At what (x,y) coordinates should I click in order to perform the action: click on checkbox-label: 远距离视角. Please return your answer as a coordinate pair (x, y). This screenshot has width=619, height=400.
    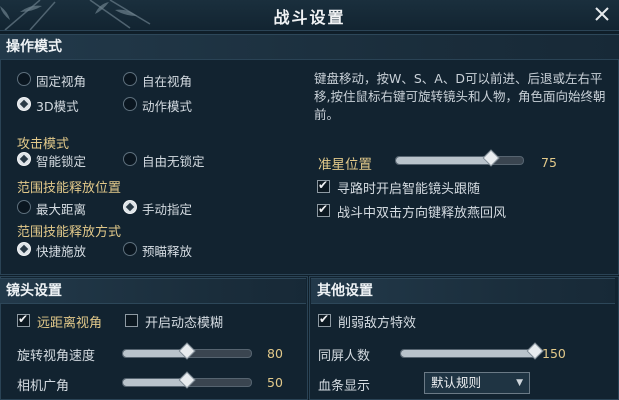
    Looking at the image, I should click on (70, 323).